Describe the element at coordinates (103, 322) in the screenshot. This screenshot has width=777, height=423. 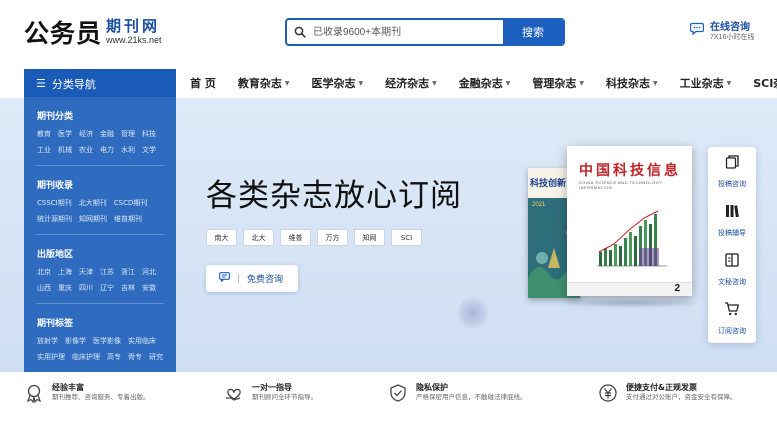
I see `section-title: 期刊标签` at that location.